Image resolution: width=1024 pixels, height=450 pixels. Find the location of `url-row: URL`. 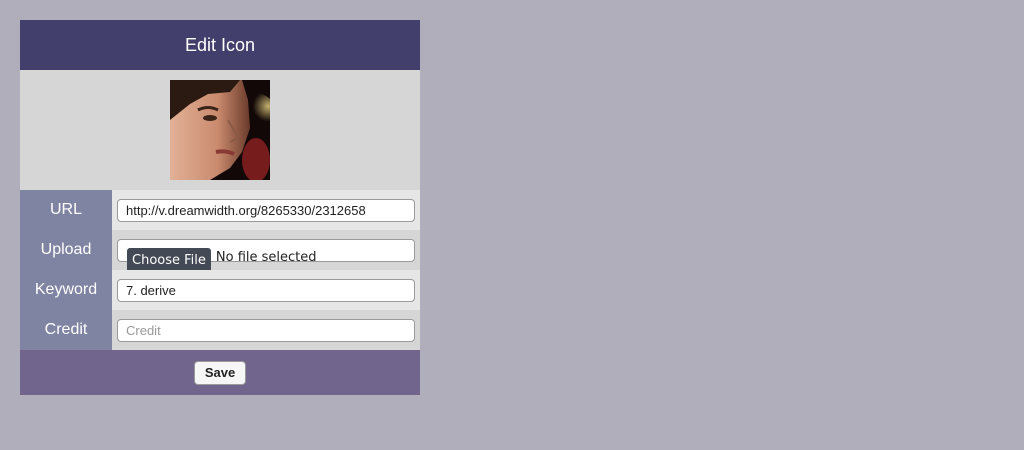

url-row: URL is located at coordinates (220, 210).